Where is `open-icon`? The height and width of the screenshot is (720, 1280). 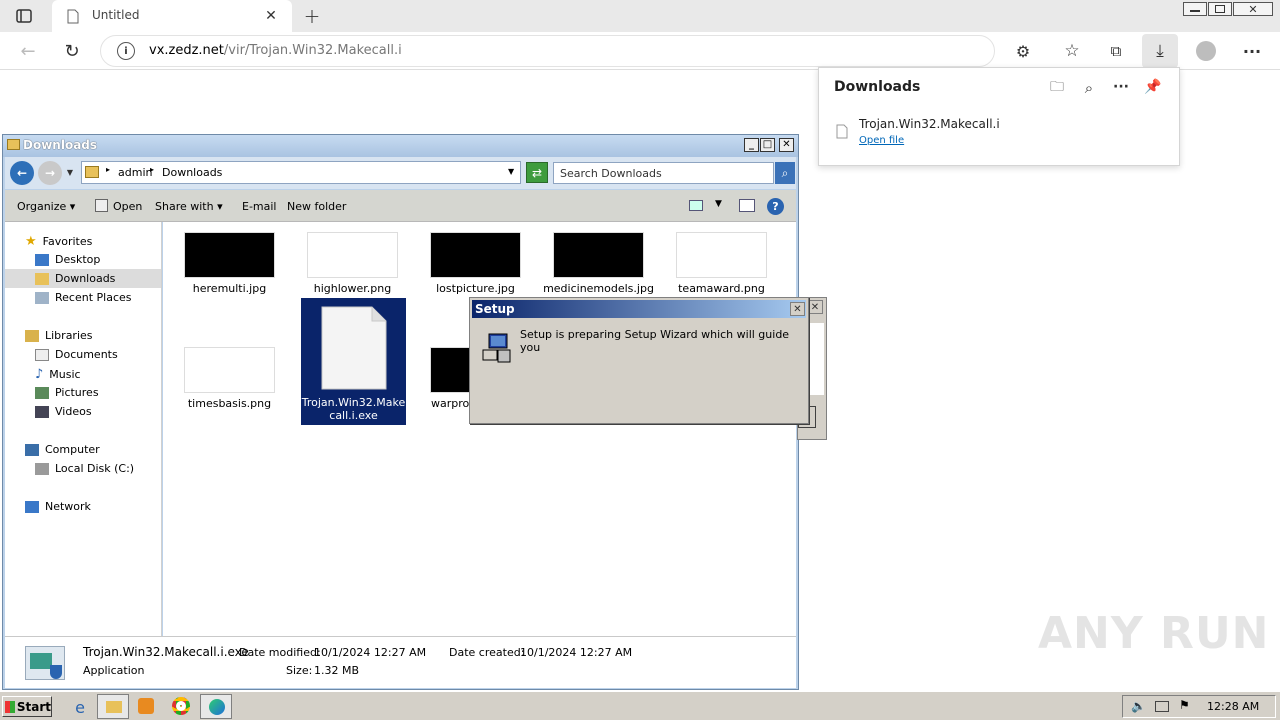
open-icon is located at coordinates (101, 205).